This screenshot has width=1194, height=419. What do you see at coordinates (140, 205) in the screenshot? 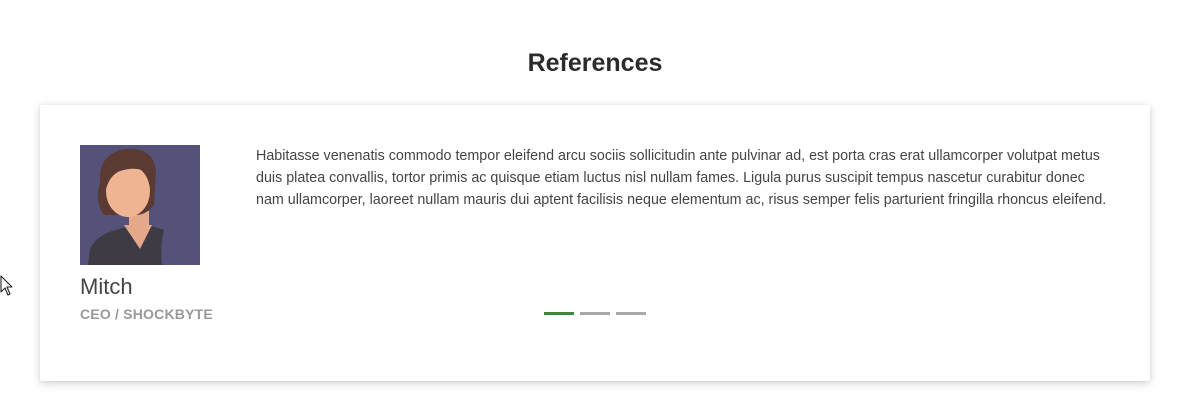
I see `person-avatar-icon` at bounding box center [140, 205].